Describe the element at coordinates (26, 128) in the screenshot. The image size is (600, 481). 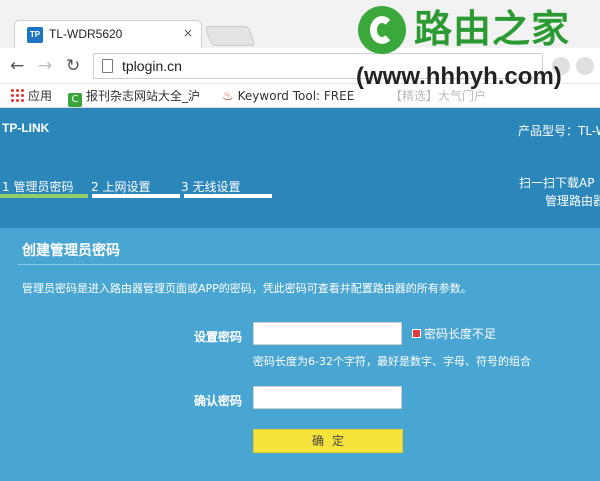
I see `brand-logo: TP-LINK` at that location.